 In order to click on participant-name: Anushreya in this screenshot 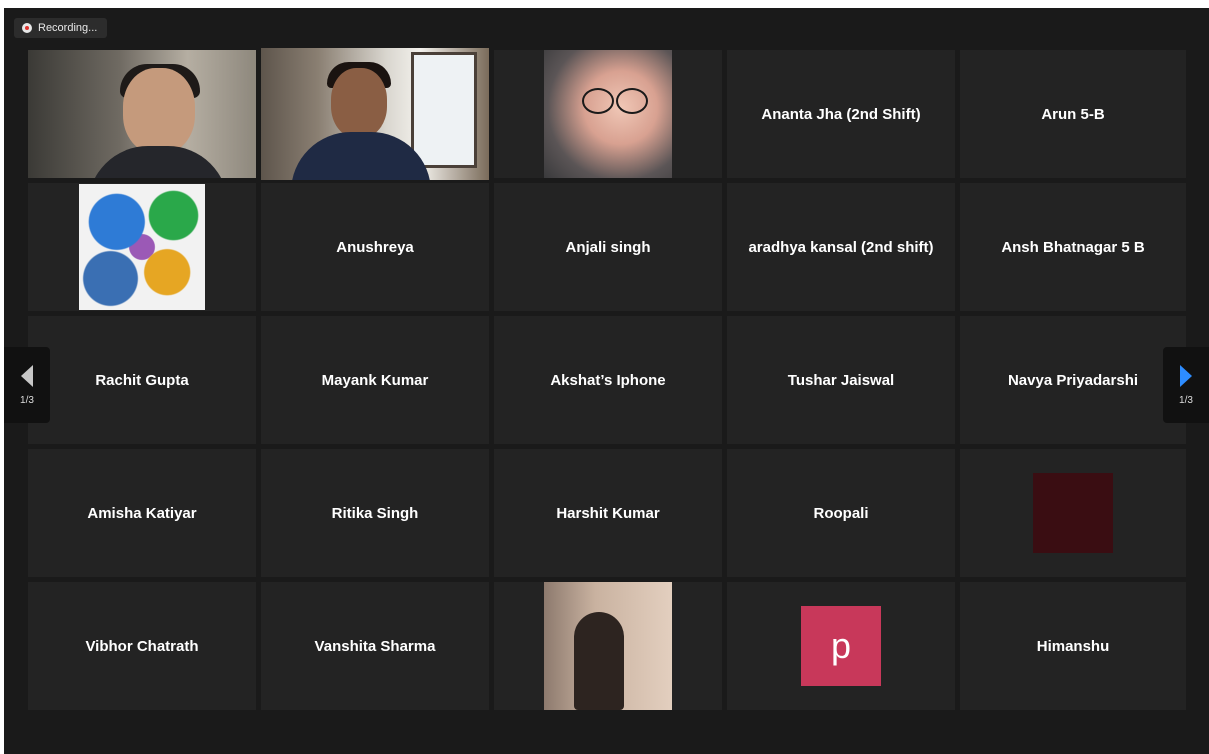, I will do `click(375, 247)`.